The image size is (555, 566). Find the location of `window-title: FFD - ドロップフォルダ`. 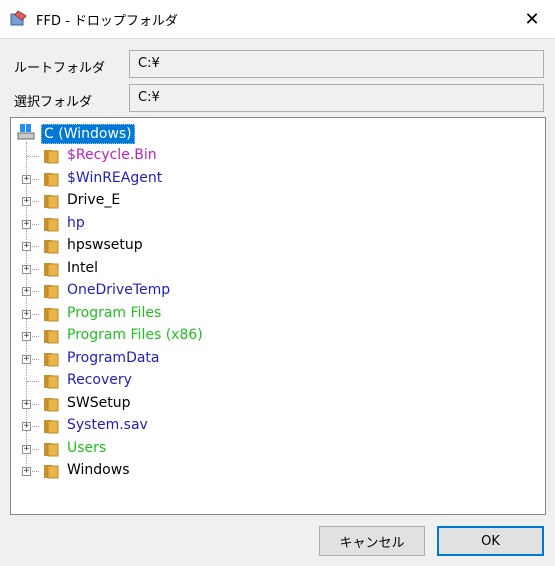

window-title: FFD - ドロップフォルダ is located at coordinates (107, 21).